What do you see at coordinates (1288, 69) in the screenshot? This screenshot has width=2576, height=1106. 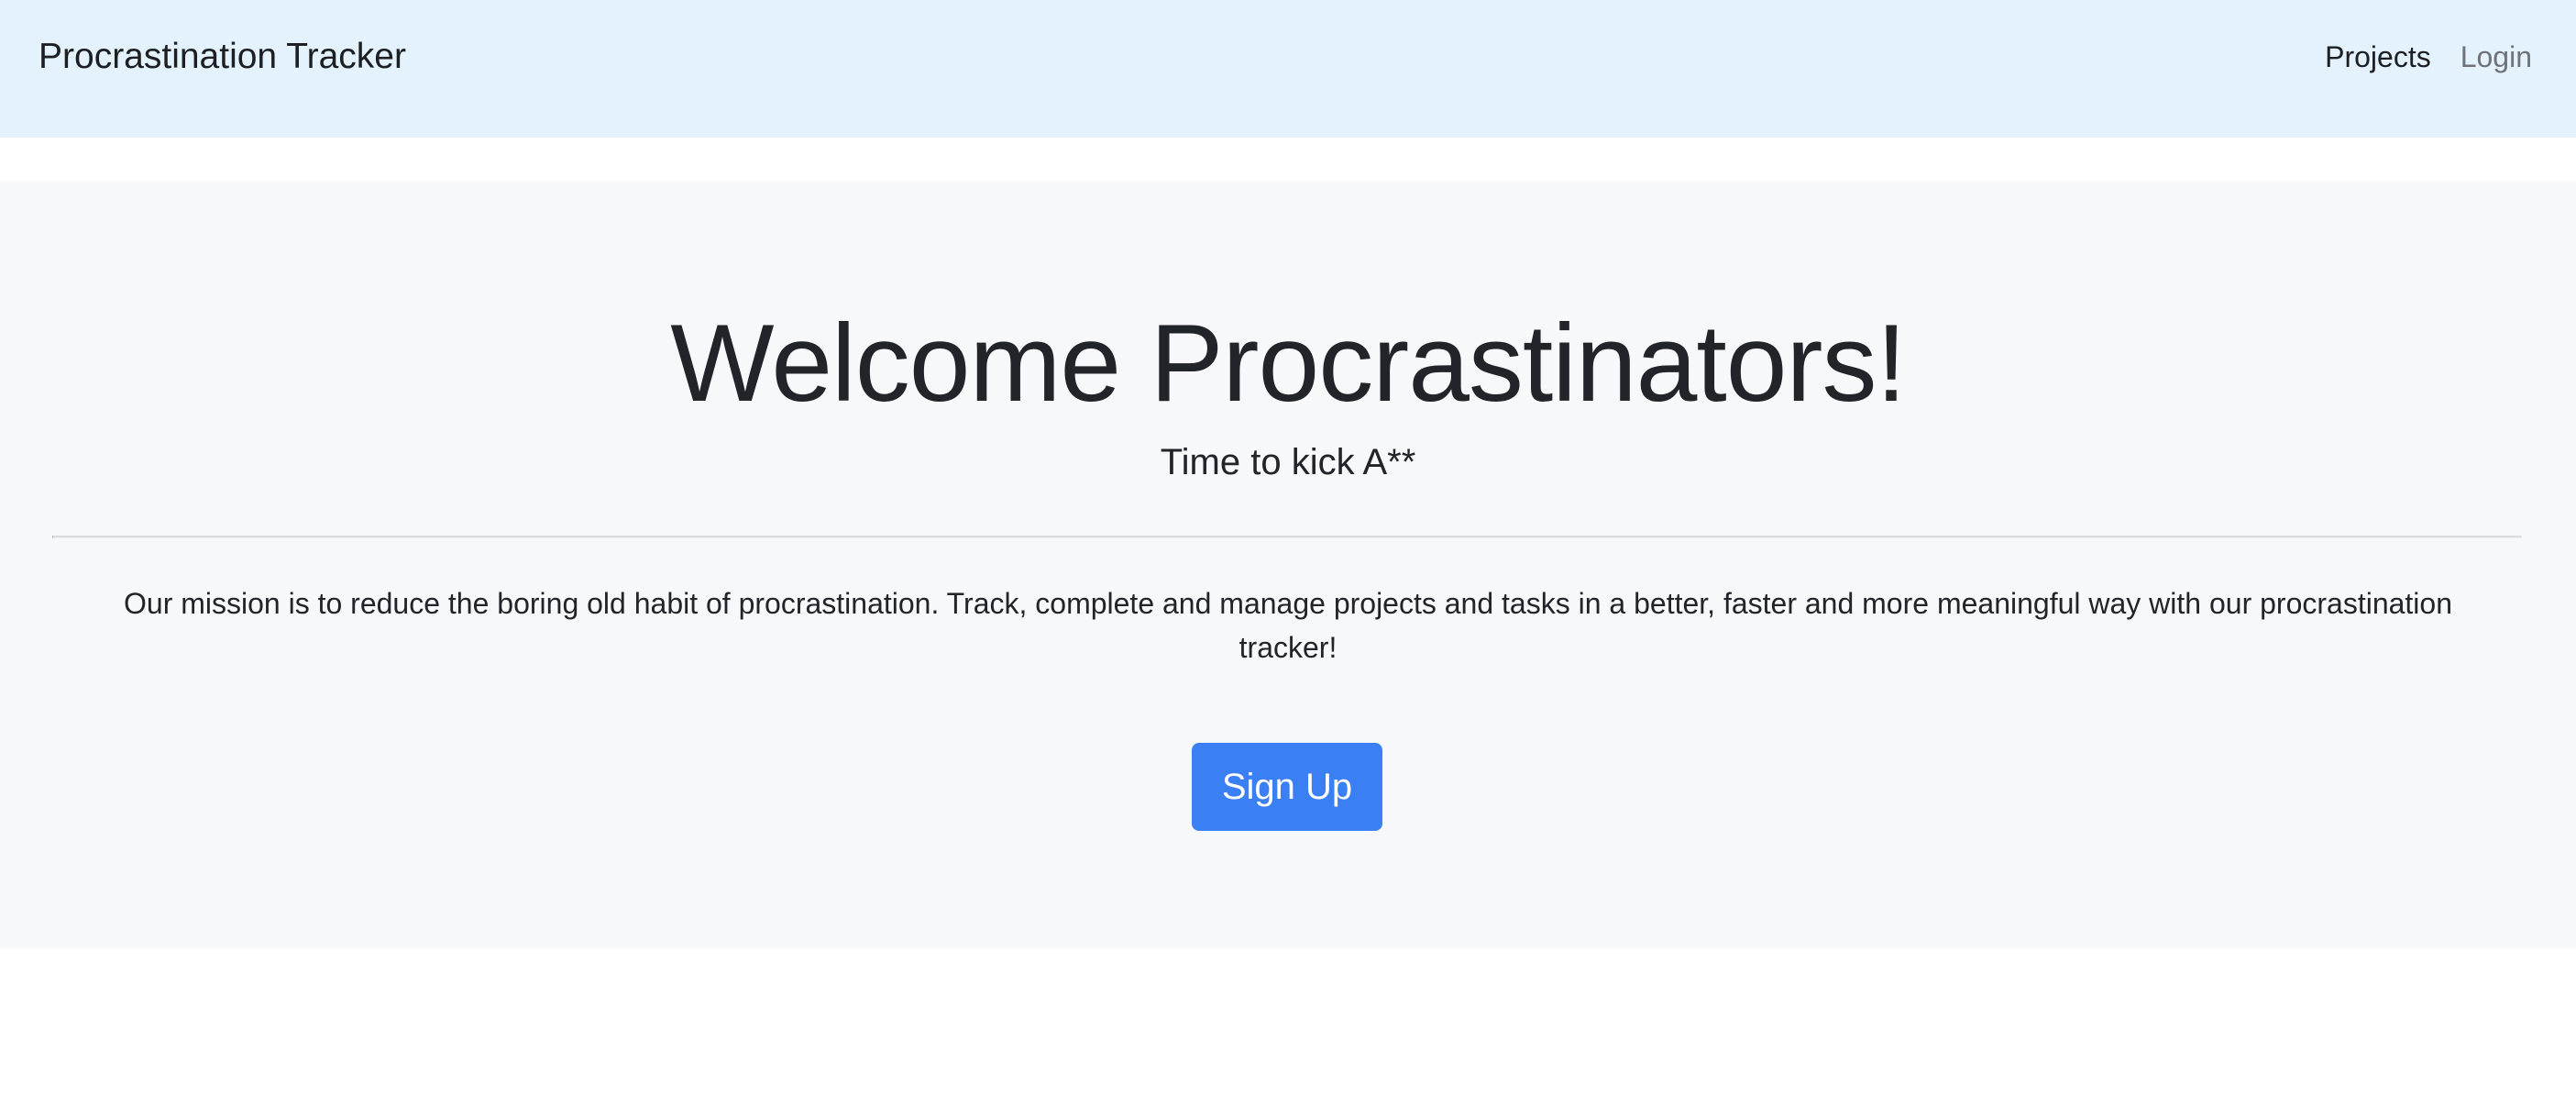 I see `navbar: Procrastination Tracker Projects Login` at bounding box center [1288, 69].